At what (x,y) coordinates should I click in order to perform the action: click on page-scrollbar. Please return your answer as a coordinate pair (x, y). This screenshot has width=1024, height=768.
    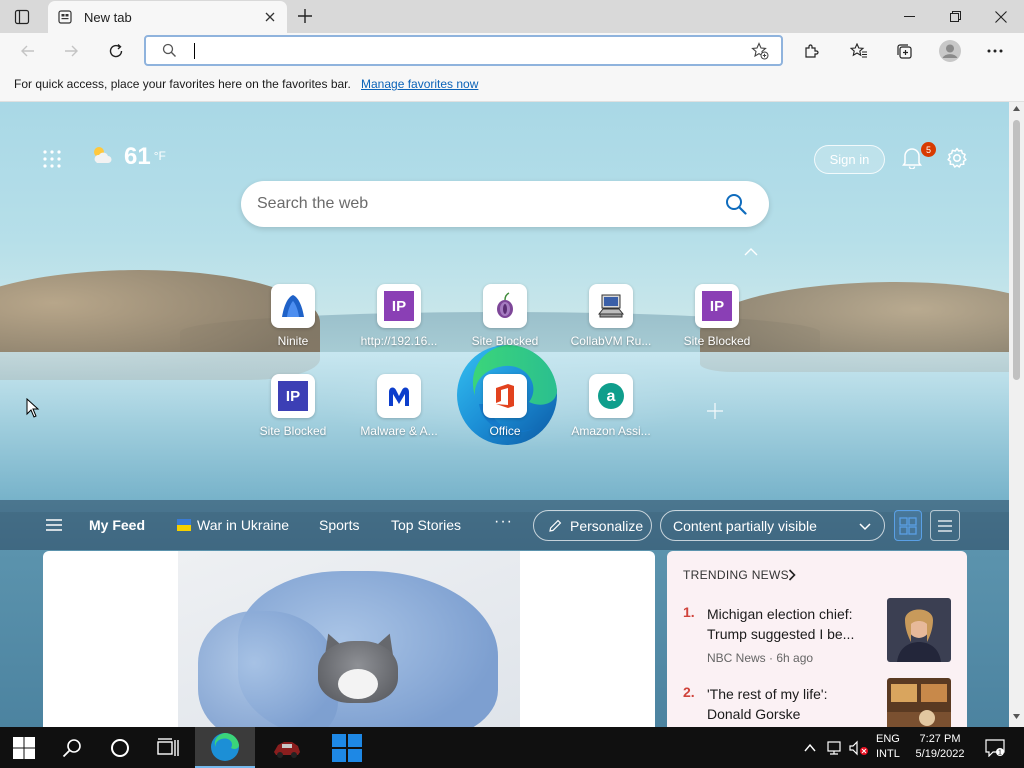
    Looking at the image, I should click on (1016, 414).